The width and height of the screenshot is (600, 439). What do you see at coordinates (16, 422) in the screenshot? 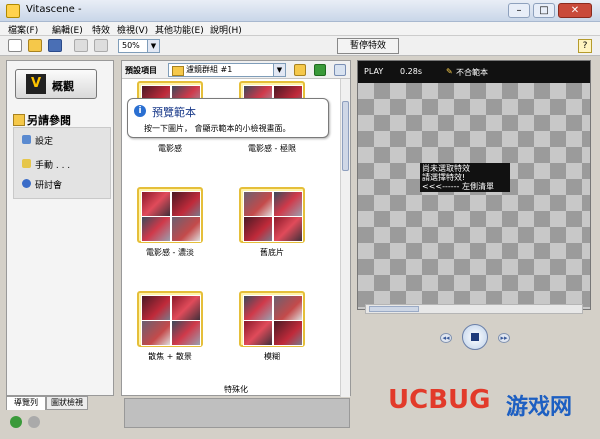
I see `back-icon` at bounding box center [16, 422].